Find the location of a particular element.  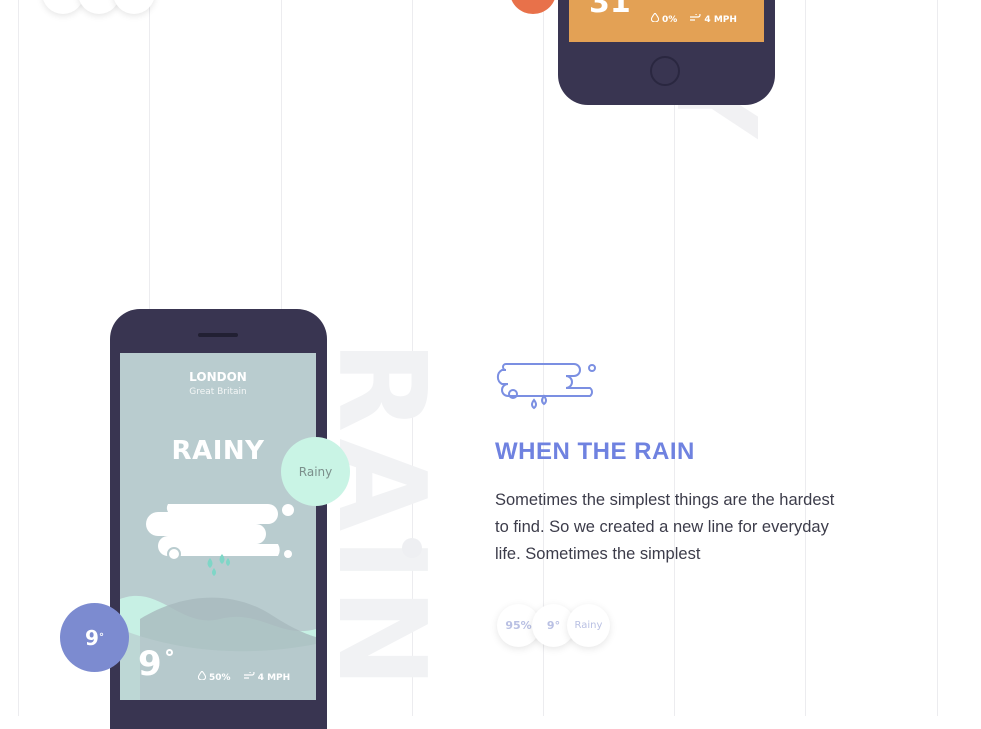

background-lettering: RAIN is located at coordinates (380, 517).